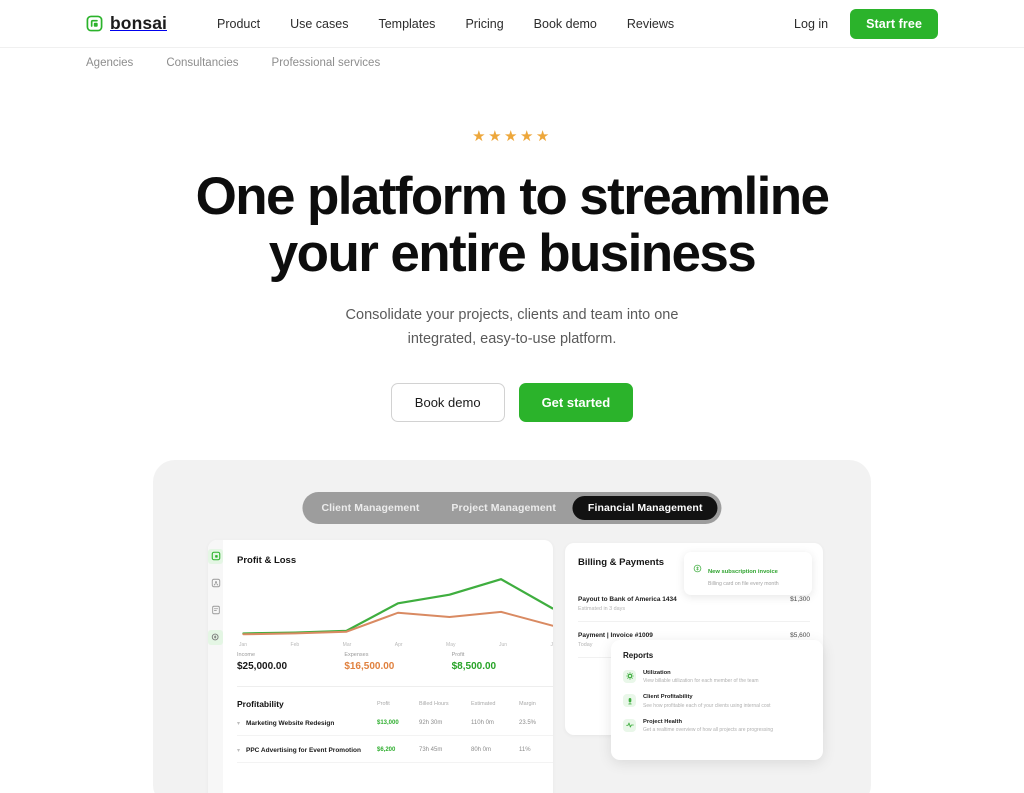 Image resolution: width=1024 pixels, height=793 pixels. I want to click on project-health-icon, so click(629, 725).